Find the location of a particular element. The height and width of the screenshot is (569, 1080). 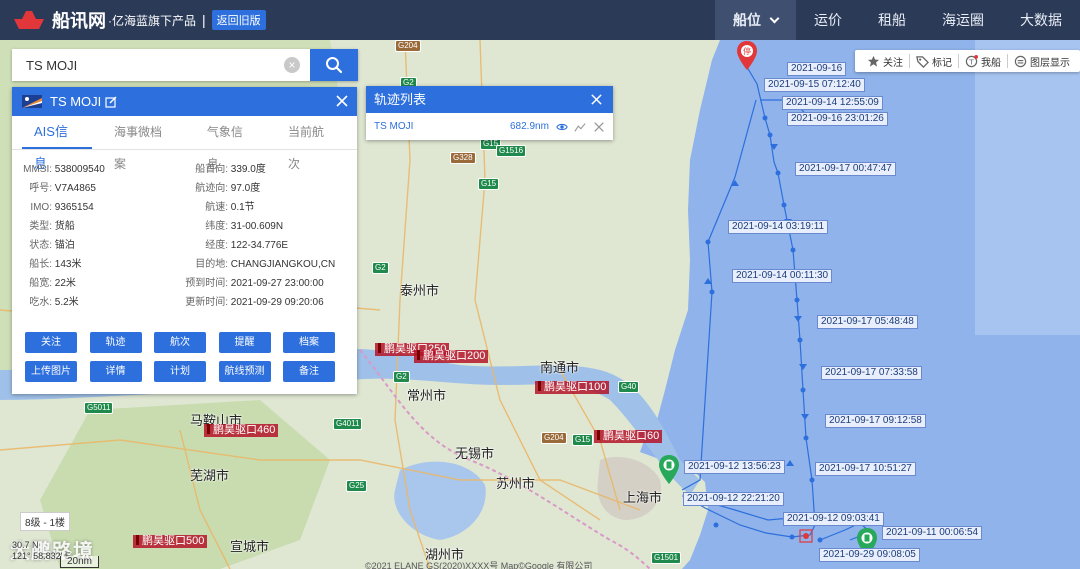

city-label: 上海市 is located at coordinates (643, 497).